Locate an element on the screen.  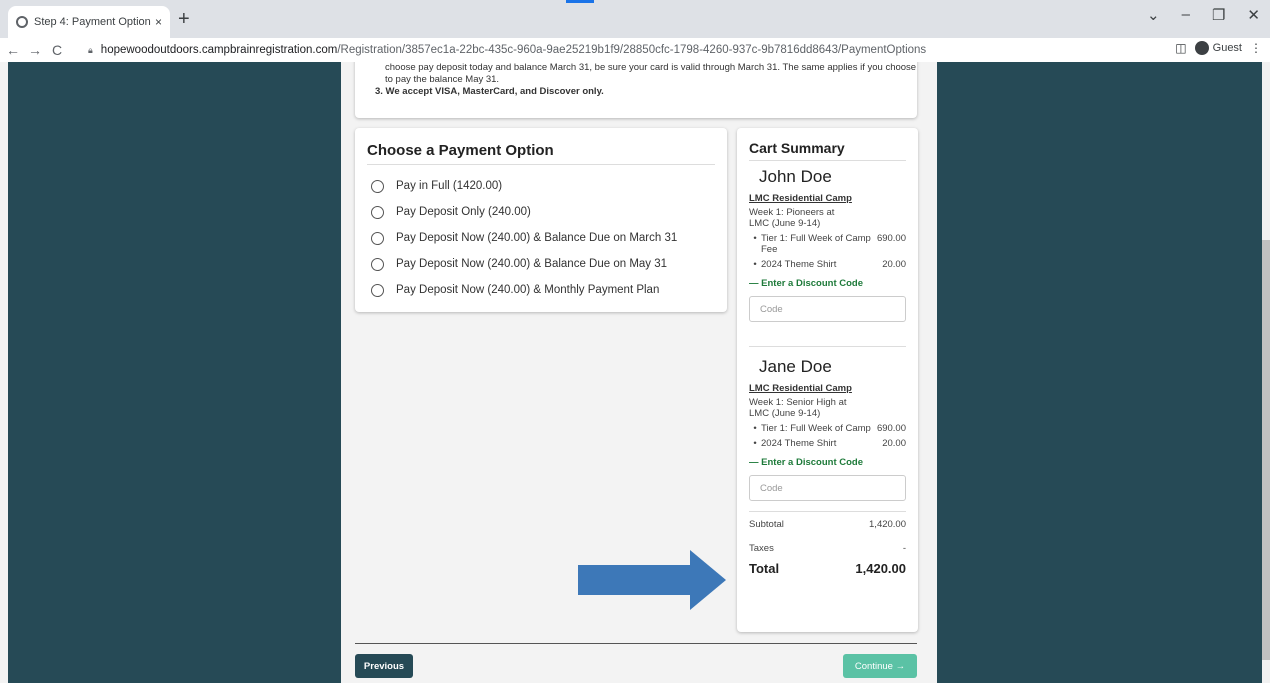
line-item: • Tier 1: Full Week of Camp Fee 690.00 is located at coordinates (829, 244).